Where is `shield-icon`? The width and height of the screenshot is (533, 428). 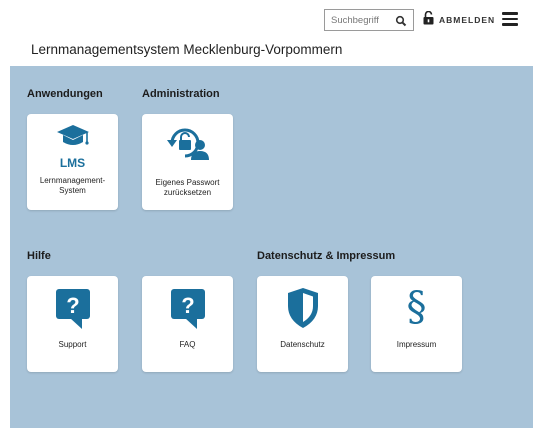 shield-icon is located at coordinates (302, 308).